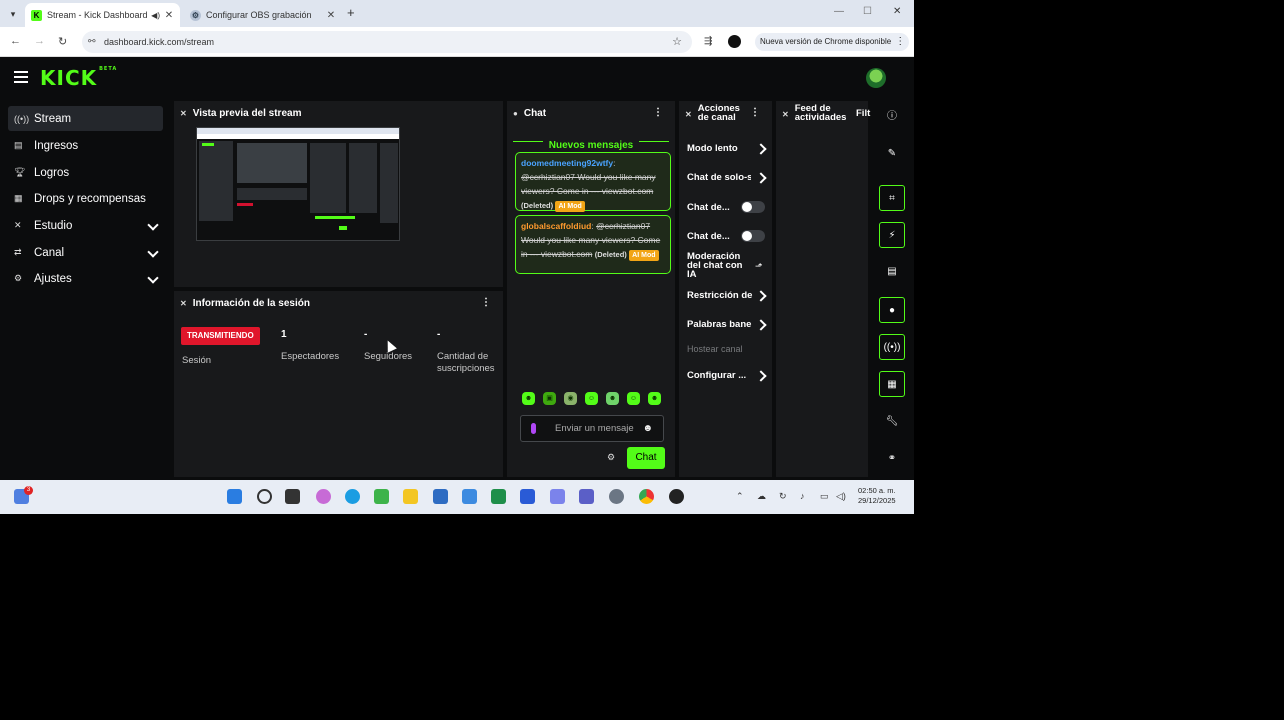  I want to click on share-icon: ⚭, so click(892, 459).